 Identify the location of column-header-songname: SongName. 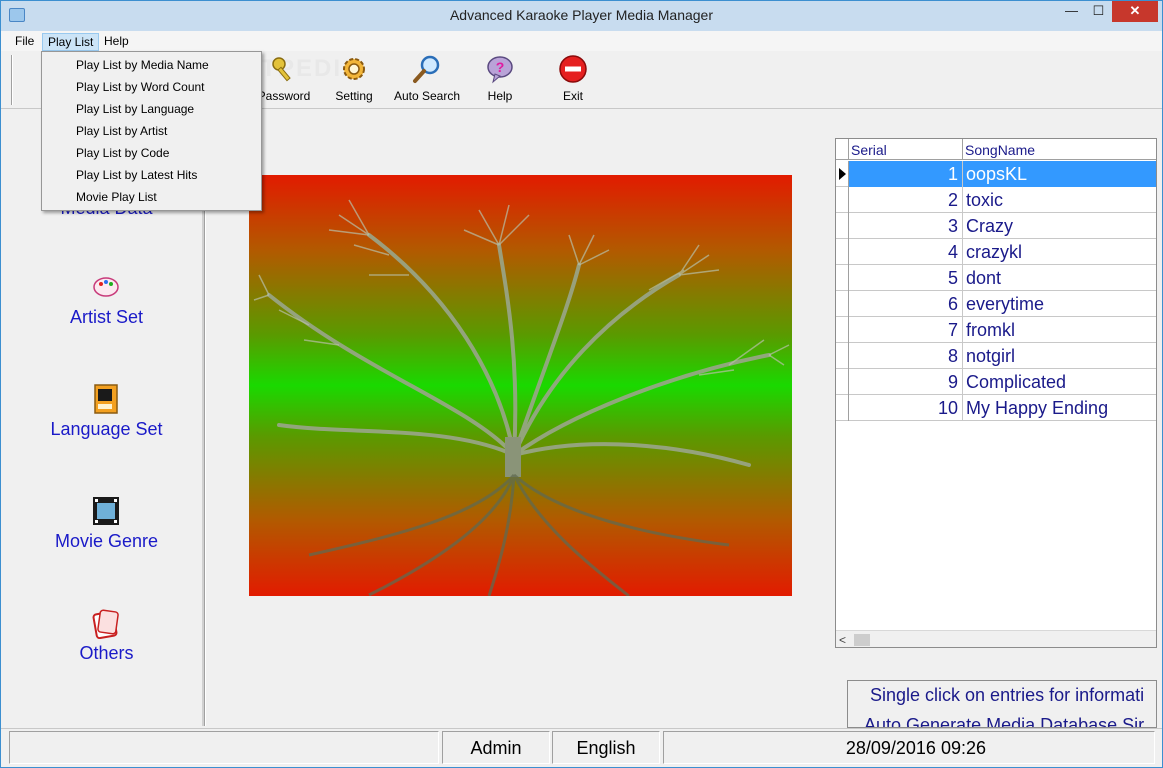
(1059, 149).